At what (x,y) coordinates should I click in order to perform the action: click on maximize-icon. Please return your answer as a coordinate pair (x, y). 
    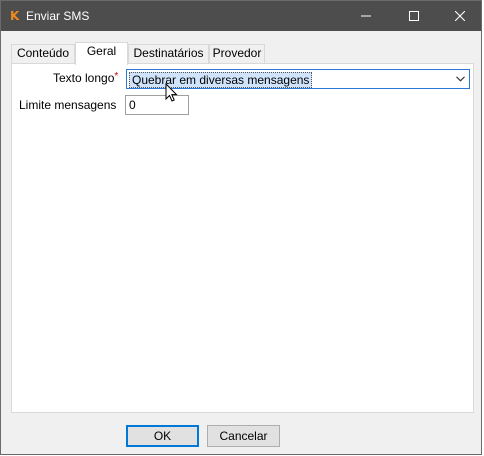
    Looking at the image, I should click on (414, 16).